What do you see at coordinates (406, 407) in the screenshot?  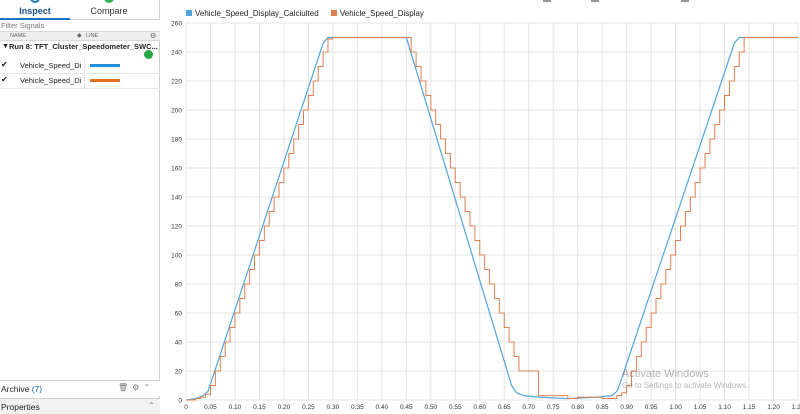 I see `x-tick-label: 0.45` at bounding box center [406, 407].